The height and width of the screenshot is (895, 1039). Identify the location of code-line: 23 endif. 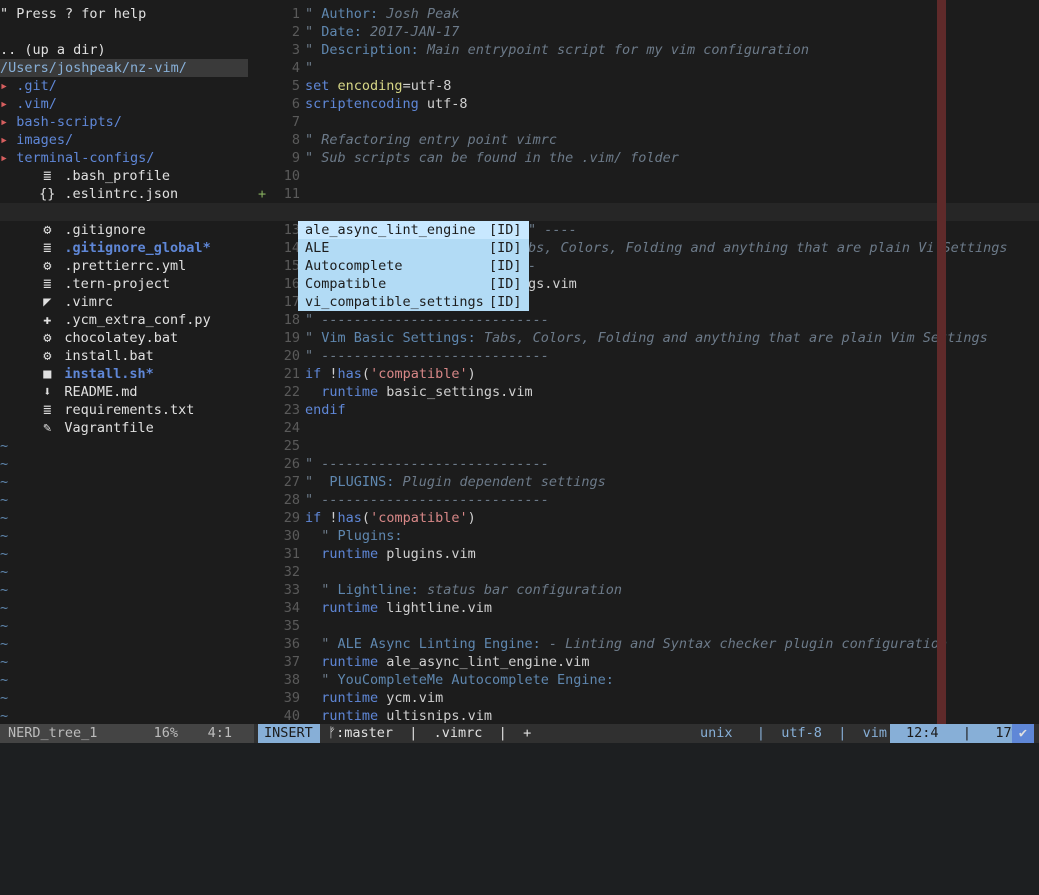
(658, 410).